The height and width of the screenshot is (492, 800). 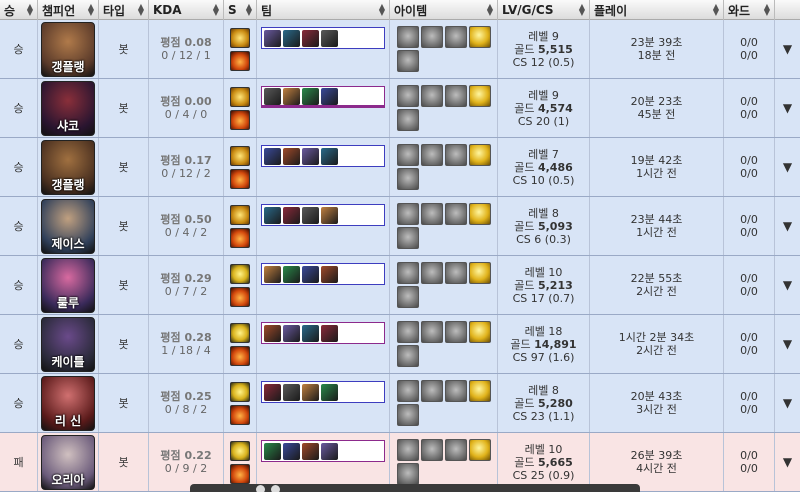 What do you see at coordinates (240, 10) in the screenshot?
I see `col-spell: S ▲ ▼` at bounding box center [240, 10].